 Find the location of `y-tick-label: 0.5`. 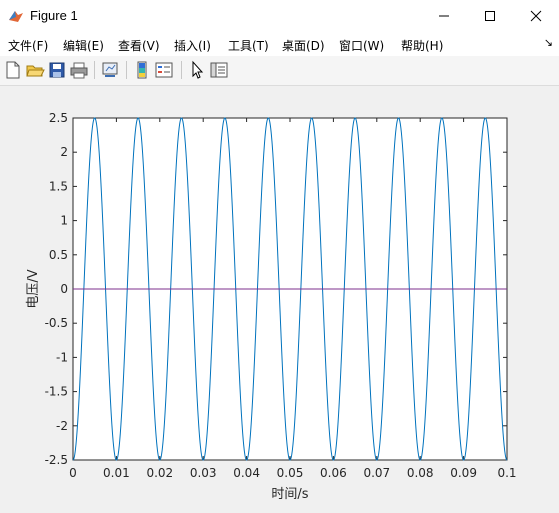

y-tick-label: 0.5 is located at coordinates (58, 255).